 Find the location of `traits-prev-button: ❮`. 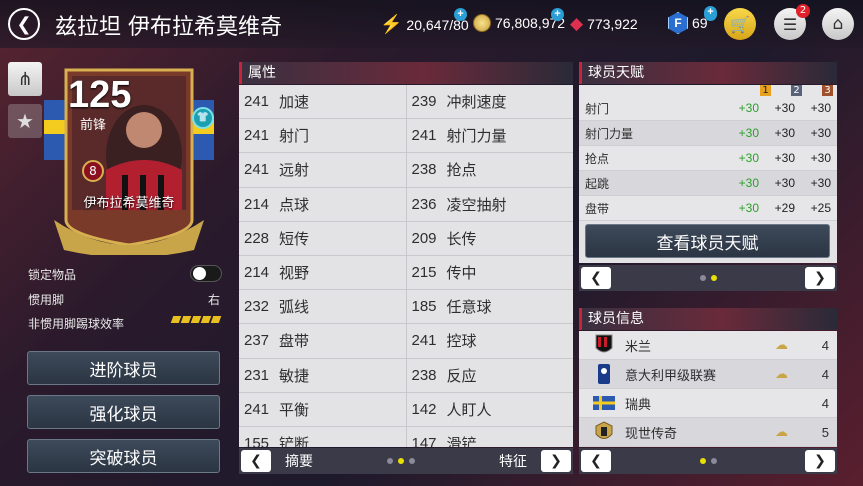

traits-prev-button: ❮ is located at coordinates (596, 278).